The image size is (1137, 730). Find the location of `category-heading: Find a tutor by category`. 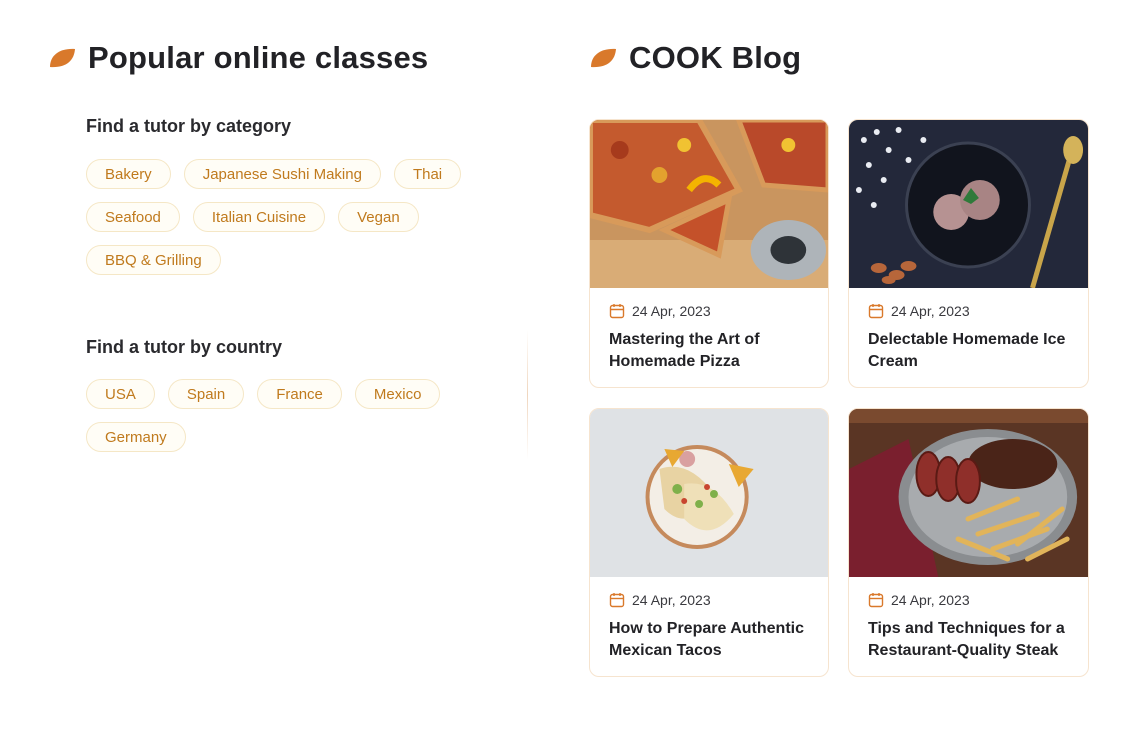

category-heading: Find a tutor by category is located at coordinates (189, 126).